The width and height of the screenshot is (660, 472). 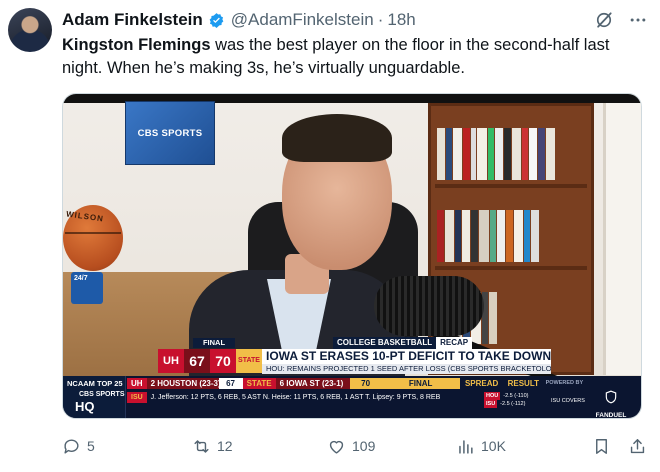 What do you see at coordinates (137, 397) in the screenshot?
I see `ticker-stats-team: ISU` at bounding box center [137, 397].